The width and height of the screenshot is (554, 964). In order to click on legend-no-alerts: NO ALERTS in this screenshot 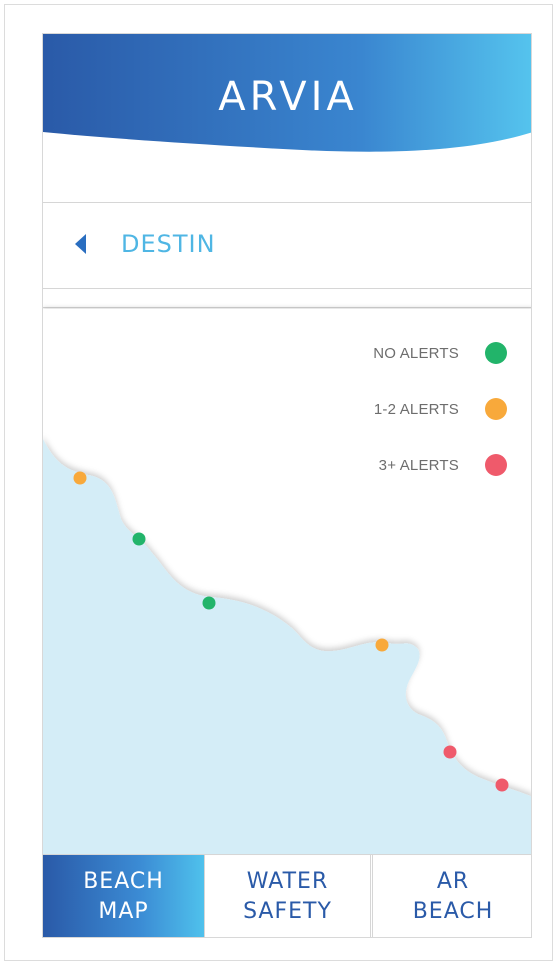, I will do `click(440, 353)`.